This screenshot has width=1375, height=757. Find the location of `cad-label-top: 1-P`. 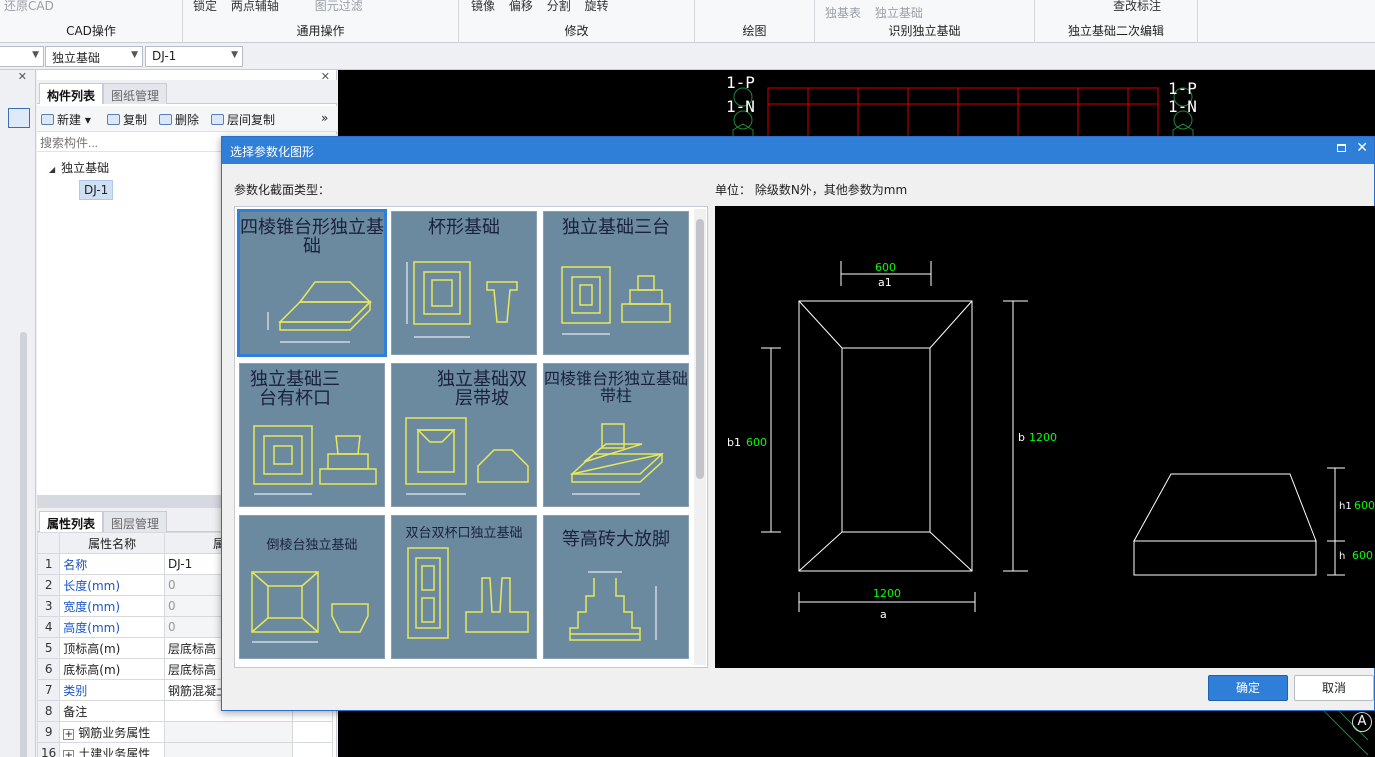

cad-label-top: 1-P is located at coordinates (740, 82).